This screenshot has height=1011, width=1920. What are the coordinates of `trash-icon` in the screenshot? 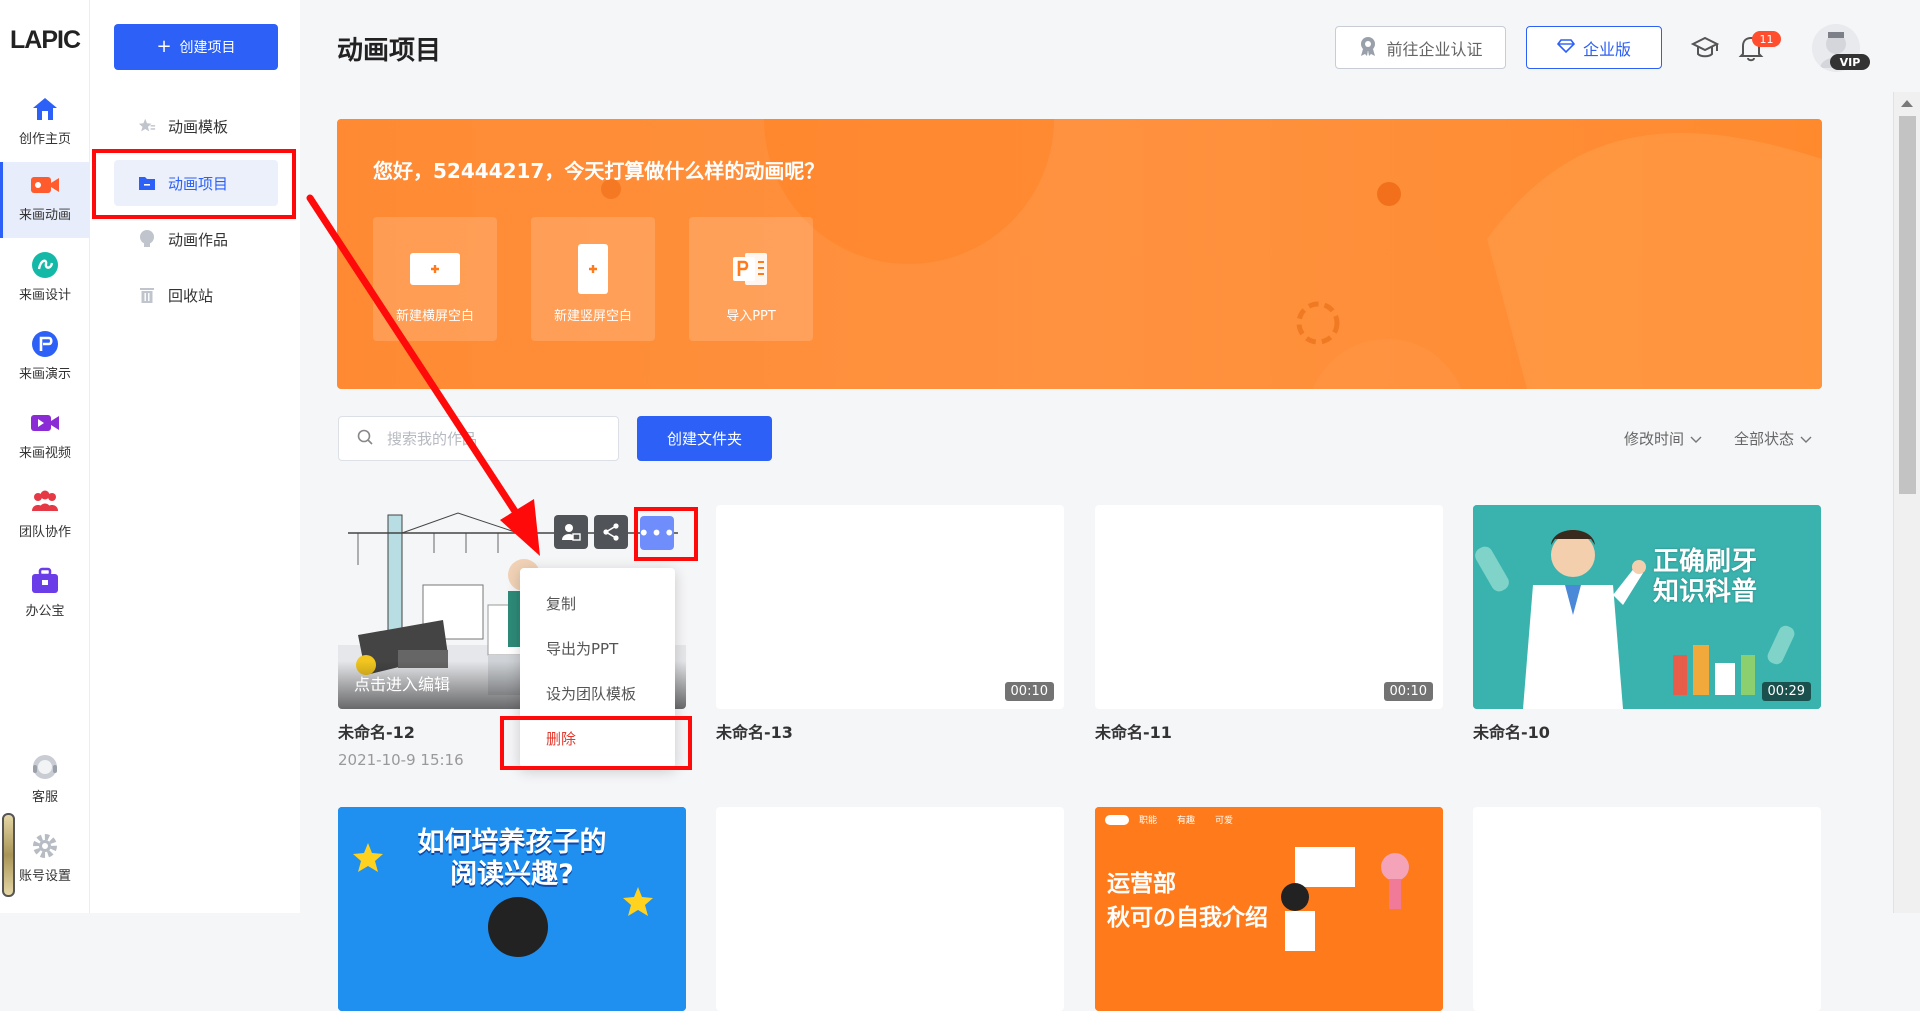 It's located at (147, 295).